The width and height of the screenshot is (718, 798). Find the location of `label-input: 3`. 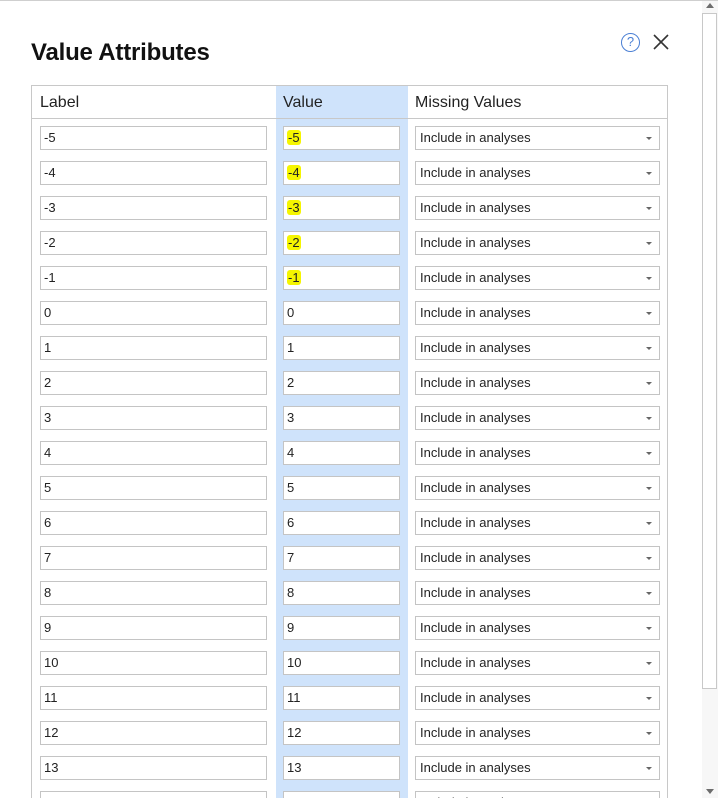

label-input: 3 is located at coordinates (153, 418).